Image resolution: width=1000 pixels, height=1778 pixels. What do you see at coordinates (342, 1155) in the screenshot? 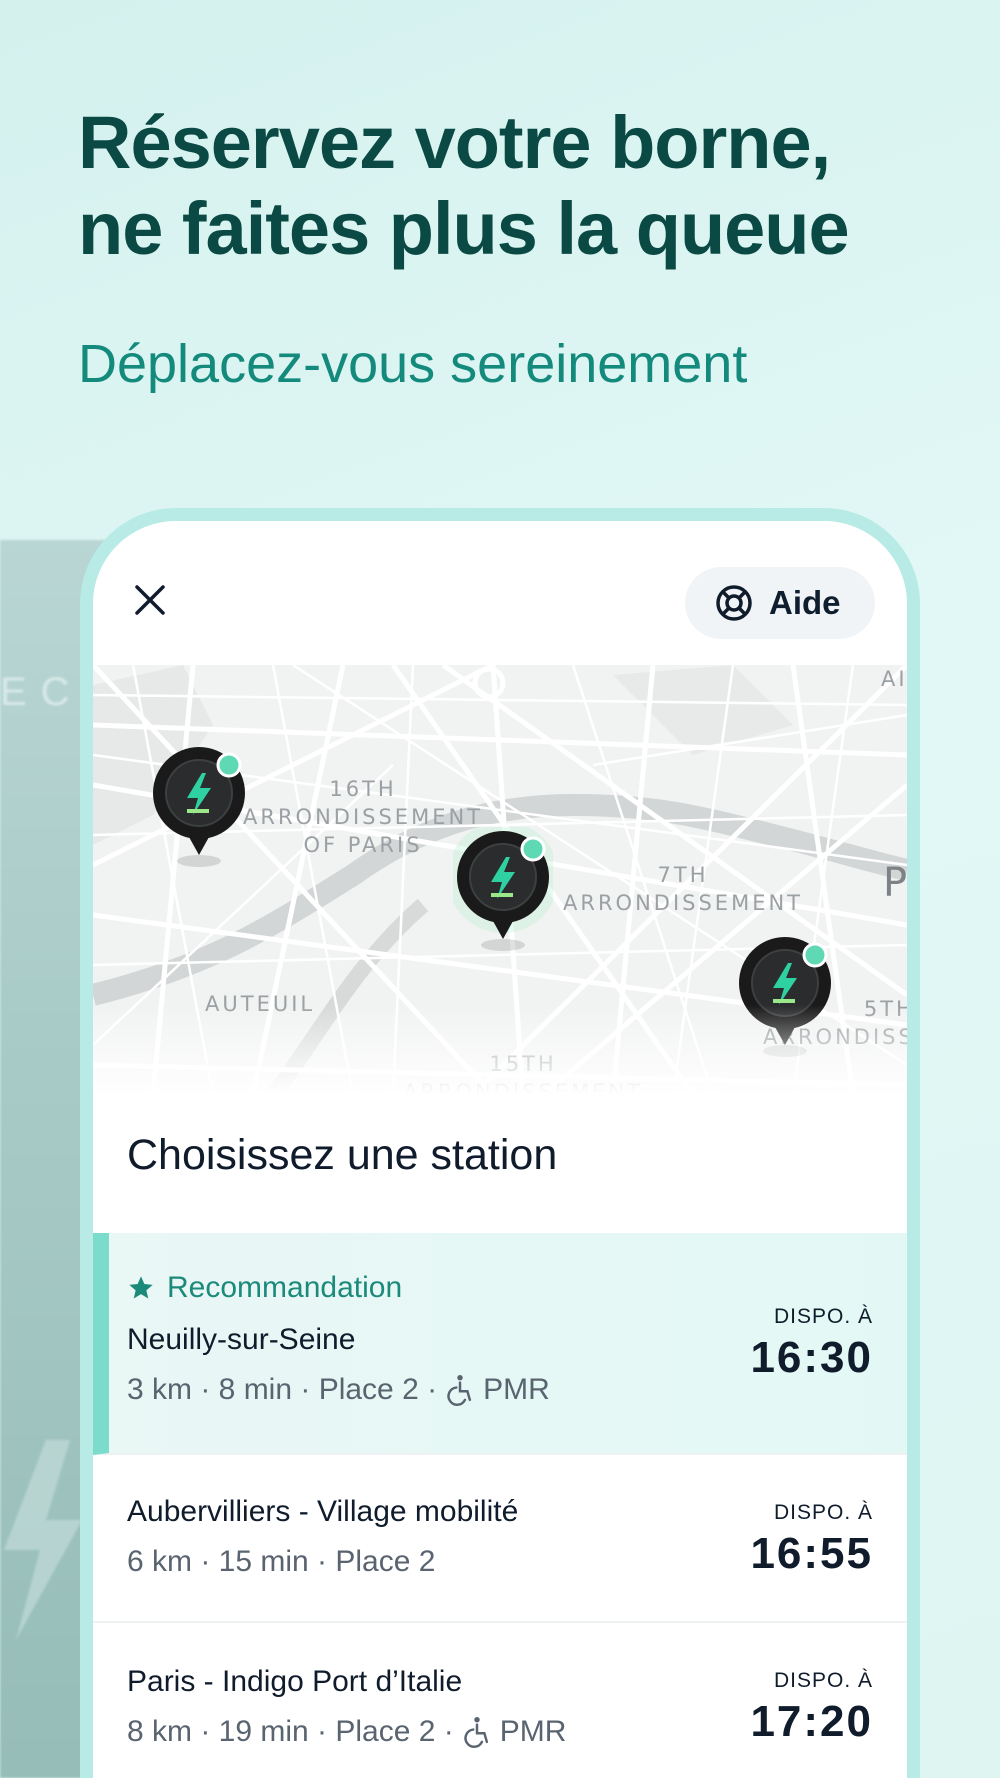
I see `stations-section-title: Choisissez une station` at bounding box center [342, 1155].